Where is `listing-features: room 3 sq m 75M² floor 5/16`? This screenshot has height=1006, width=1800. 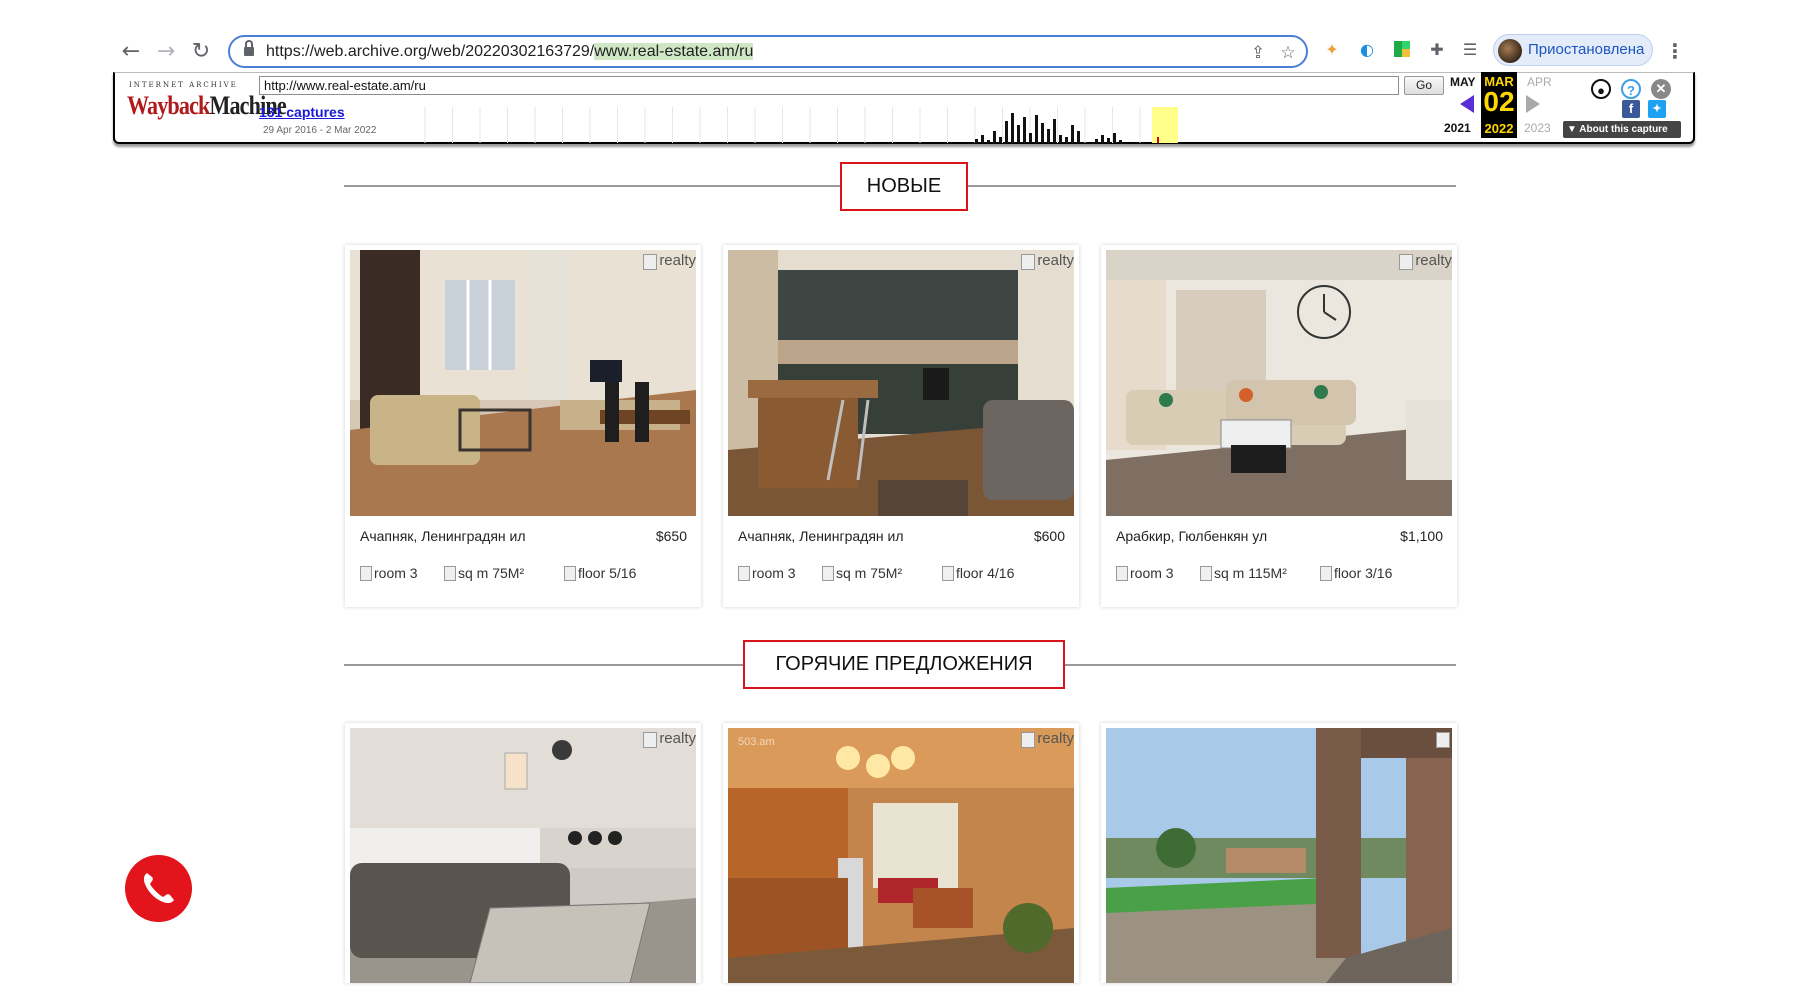 listing-features: room 3 sq m 75M² floor 5/16 is located at coordinates (525, 575).